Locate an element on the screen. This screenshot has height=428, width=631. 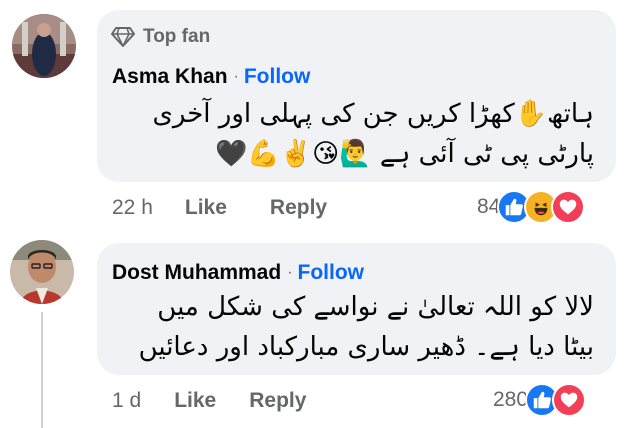
comment-meta: 22 h Like Reply is located at coordinates (219, 208).